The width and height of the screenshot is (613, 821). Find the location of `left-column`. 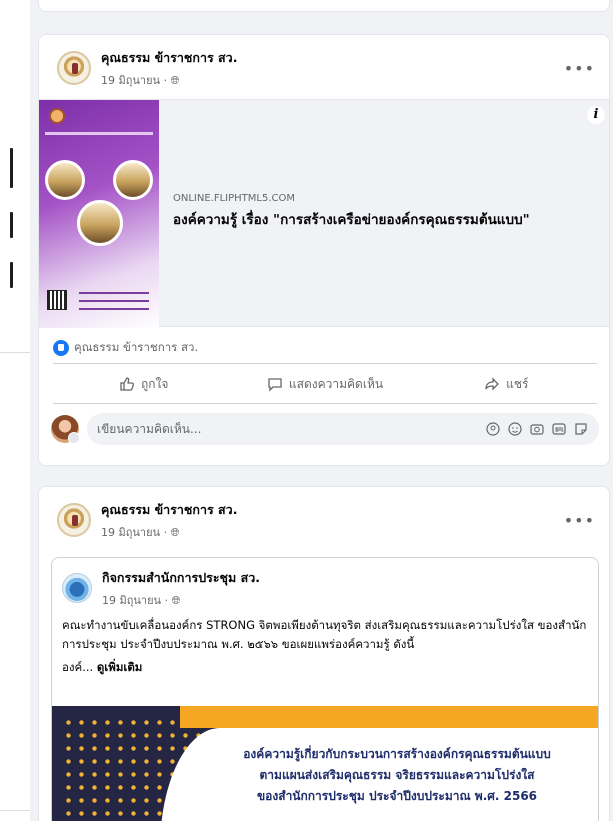

left-column is located at coordinates (15, 410).